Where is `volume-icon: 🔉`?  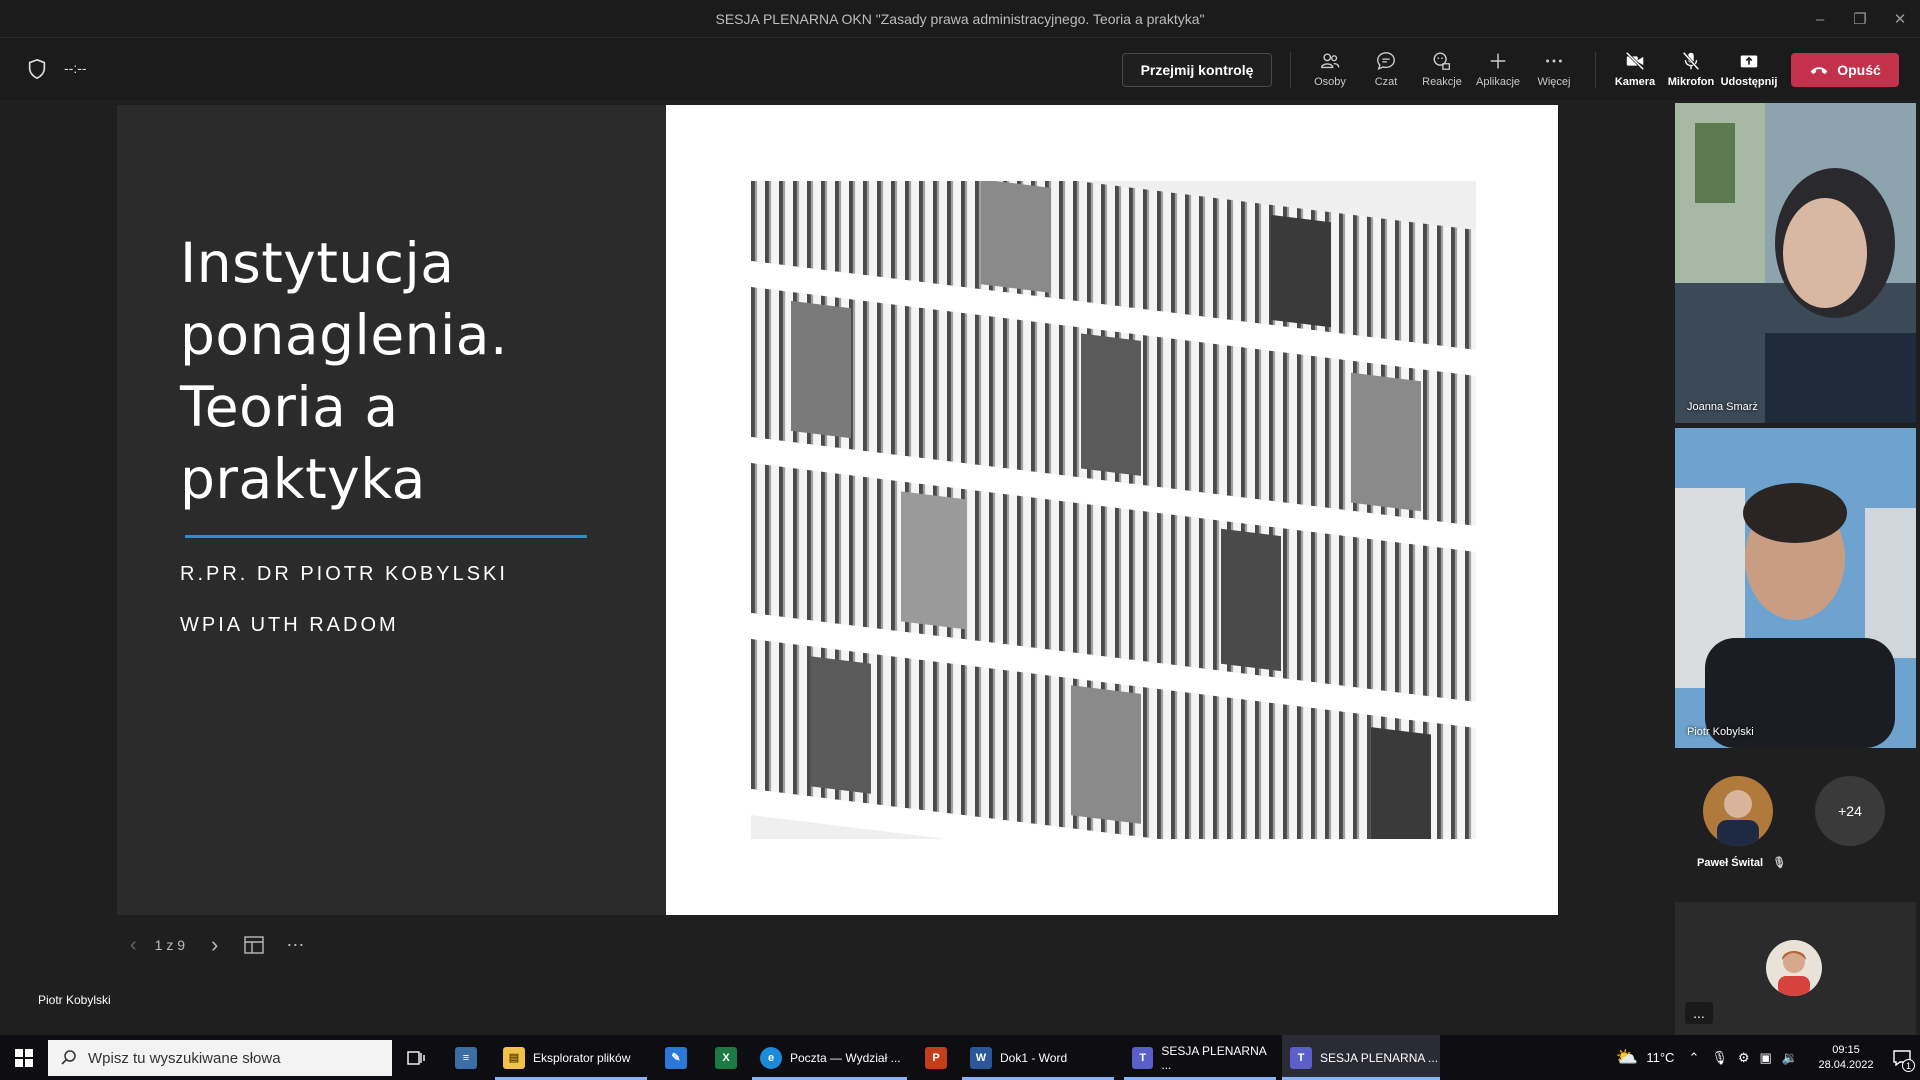
volume-icon: 🔉 is located at coordinates (1790, 1058).